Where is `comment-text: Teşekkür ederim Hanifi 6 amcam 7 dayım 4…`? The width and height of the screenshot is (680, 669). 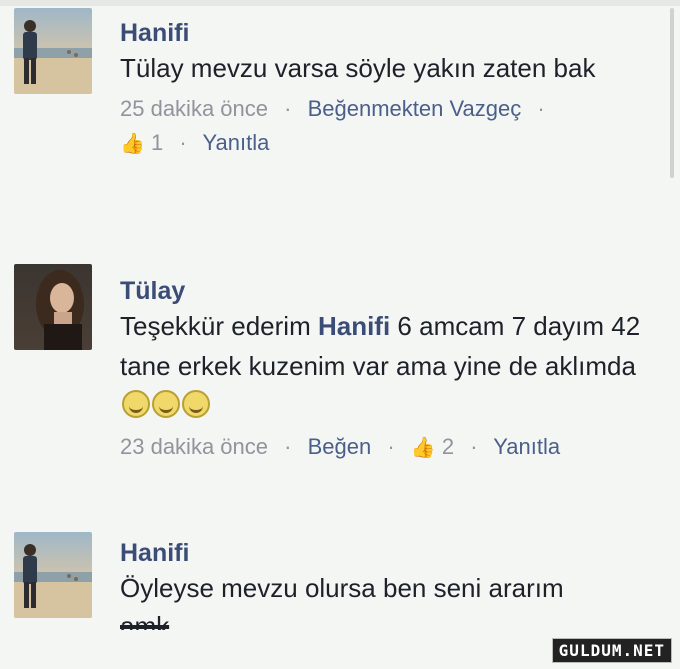 comment-text: Teşekkür ederim Hanifi 6 amcam 7 dayım 4… is located at coordinates (390, 366).